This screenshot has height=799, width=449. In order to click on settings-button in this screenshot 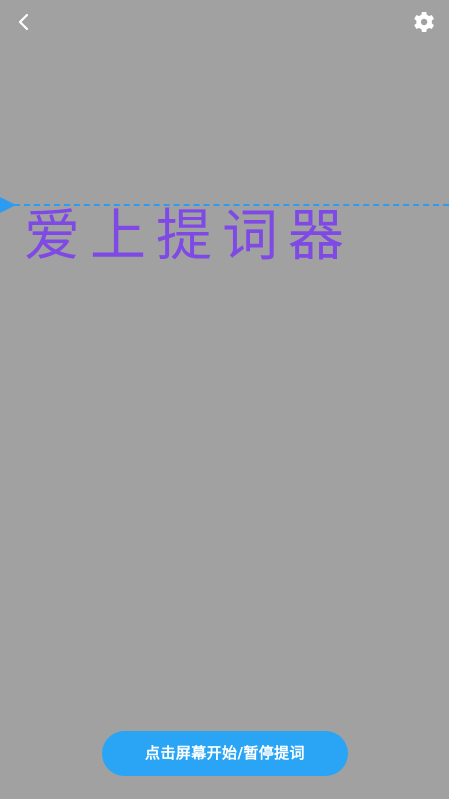, I will do `click(425, 22)`.